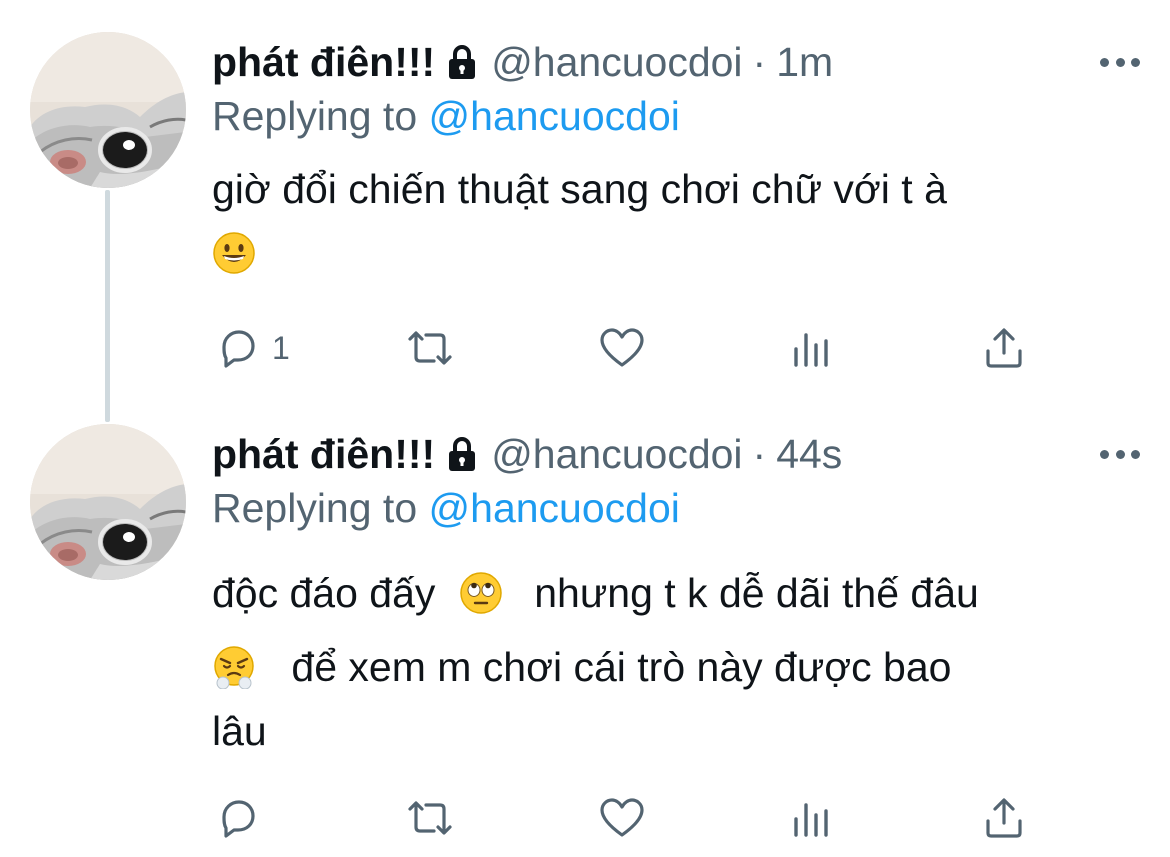 Image resolution: width=1170 pixels, height=857 pixels. I want to click on like-icon, so click(622, 817).